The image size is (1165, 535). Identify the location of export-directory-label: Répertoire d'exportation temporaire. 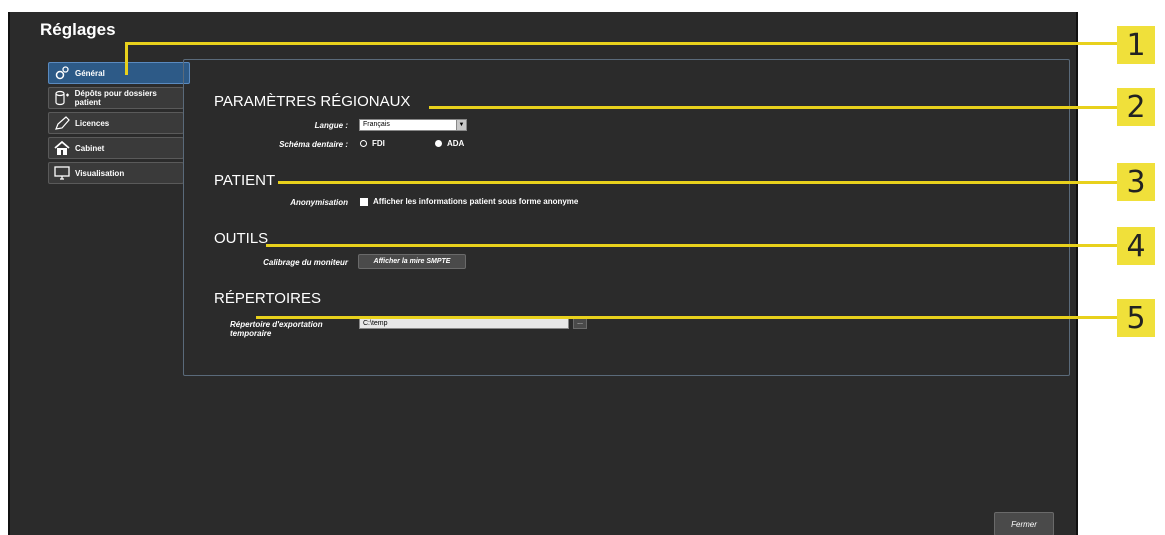
(281, 329).